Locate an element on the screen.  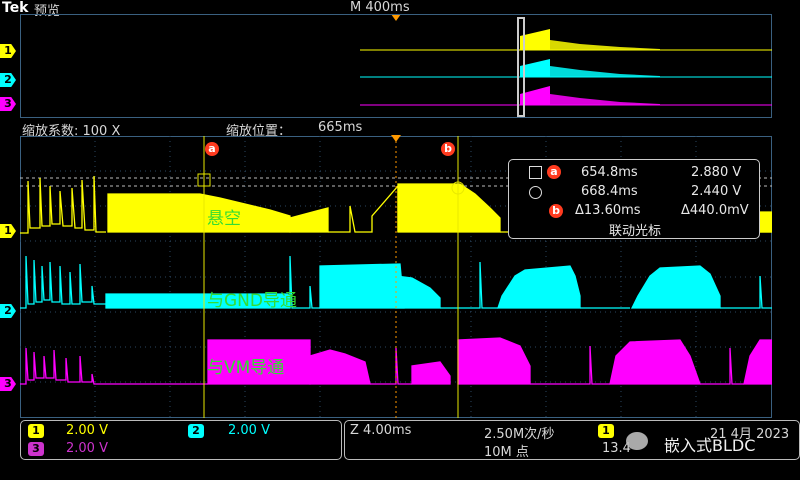
cursor-b-time: 668.4ms is located at coordinates (609, 191).